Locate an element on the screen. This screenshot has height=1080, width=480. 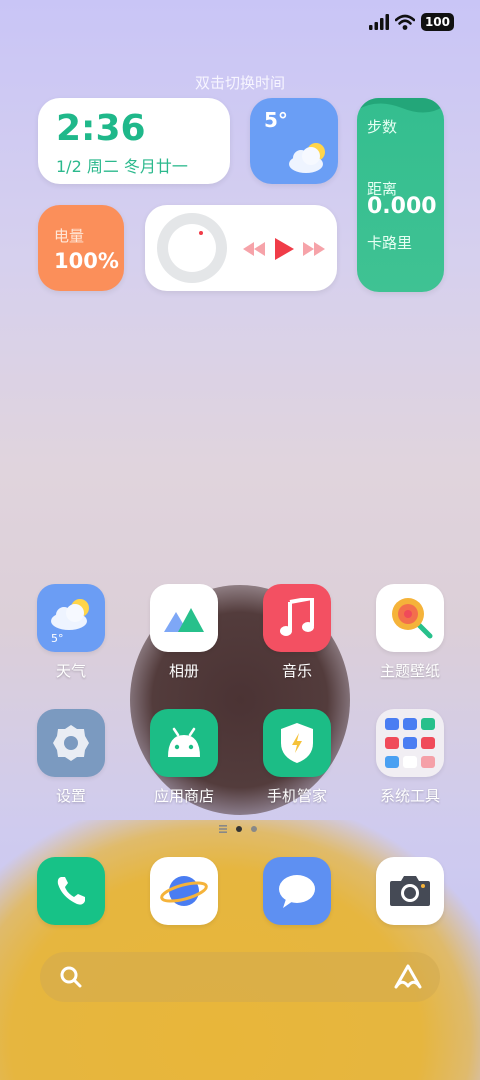
folder-icon is located at coordinates (410, 743).